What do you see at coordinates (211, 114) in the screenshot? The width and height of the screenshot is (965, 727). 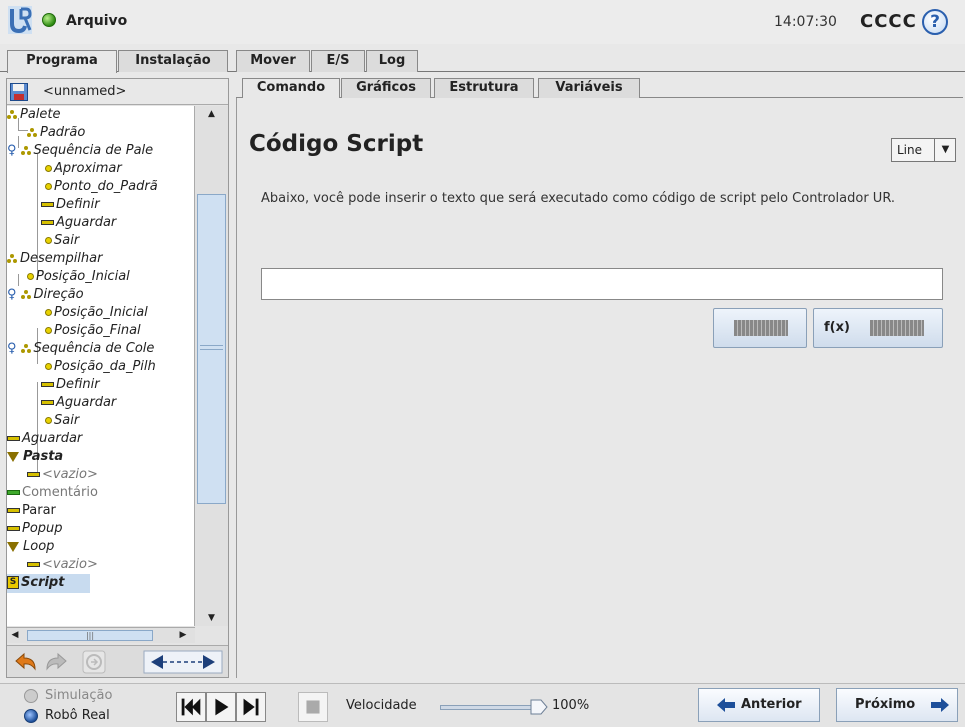 I see `scroll-up-icon: ▲` at bounding box center [211, 114].